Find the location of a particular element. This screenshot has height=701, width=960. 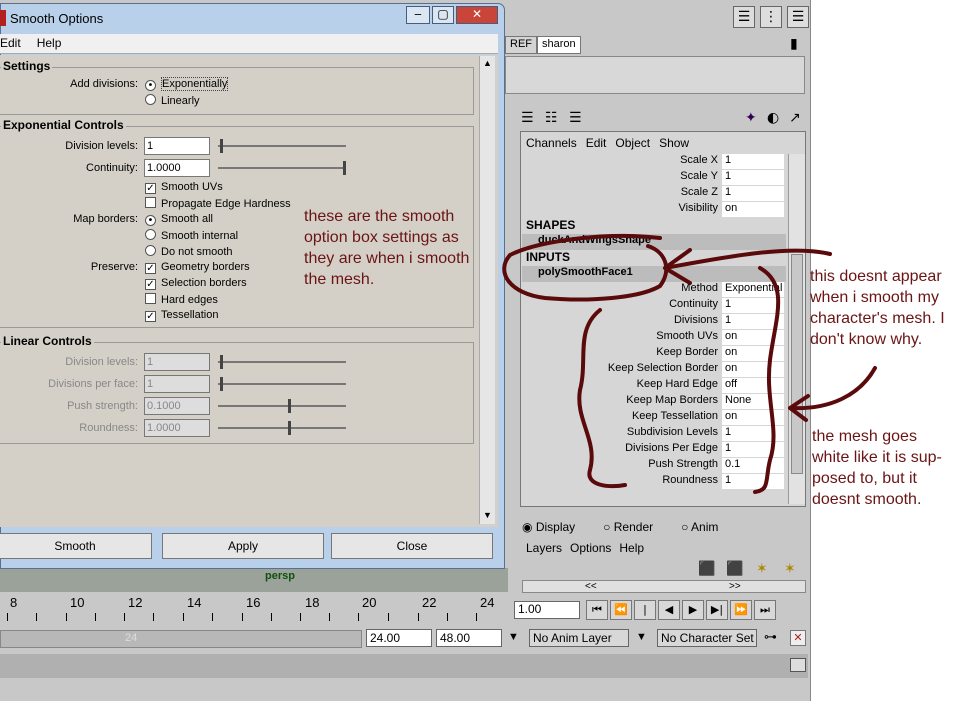

arrow-scribble is located at coordinates (747, 266).